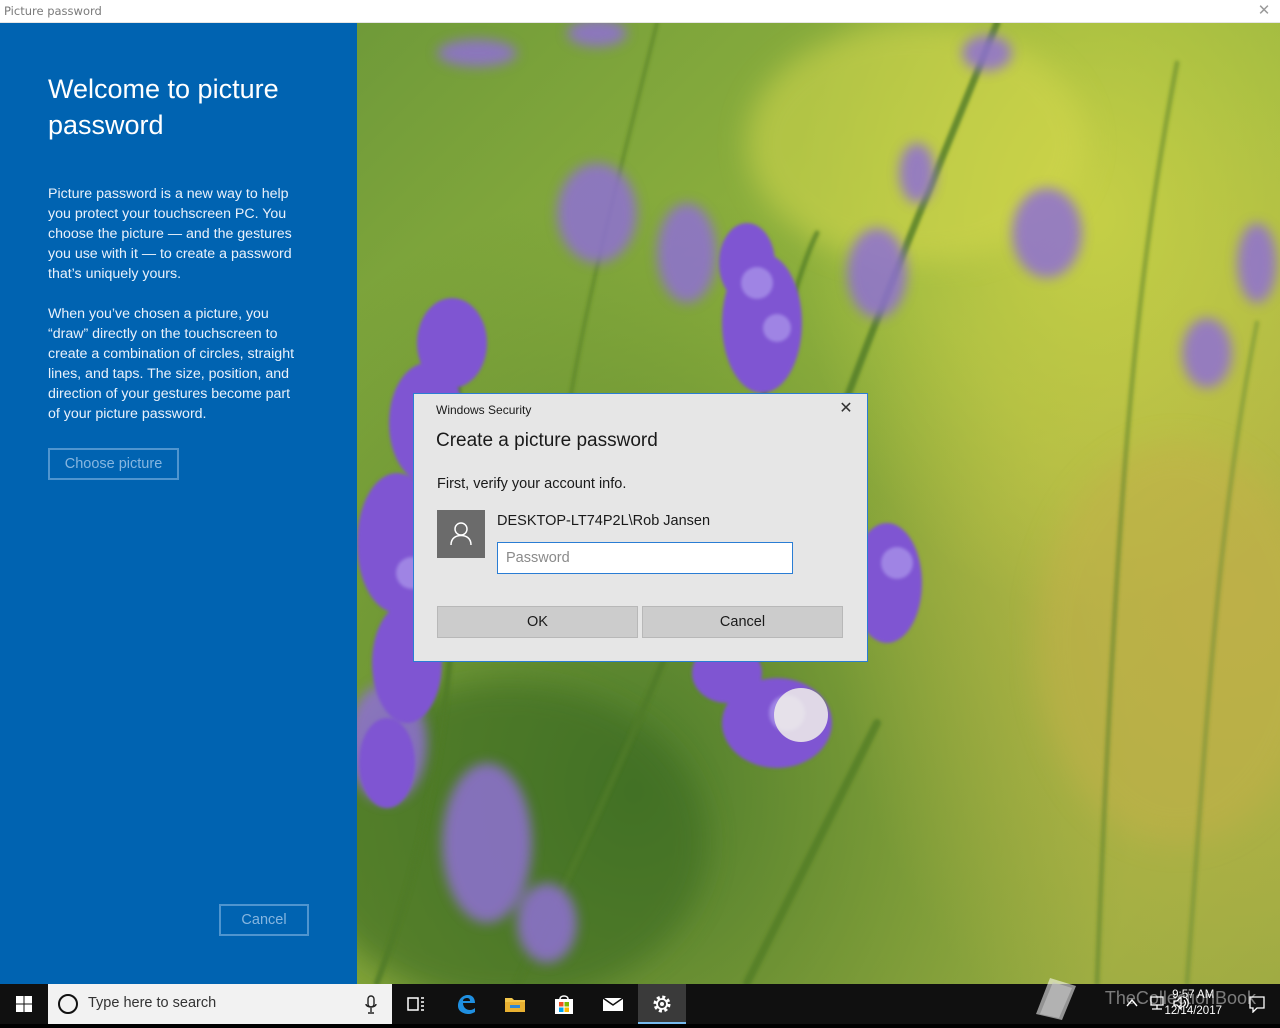  I want to click on account-name: DESKTOP-LT74P2L\Rob Jansen, so click(604, 521).